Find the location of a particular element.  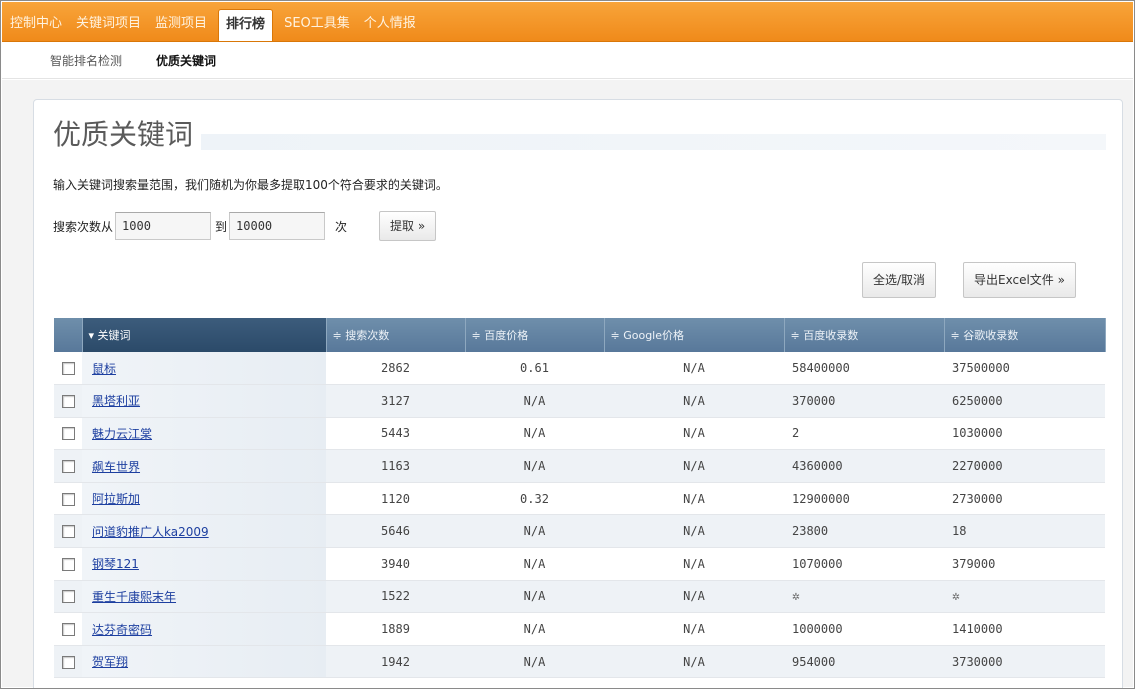

from-input is located at coordinates (163, 226).